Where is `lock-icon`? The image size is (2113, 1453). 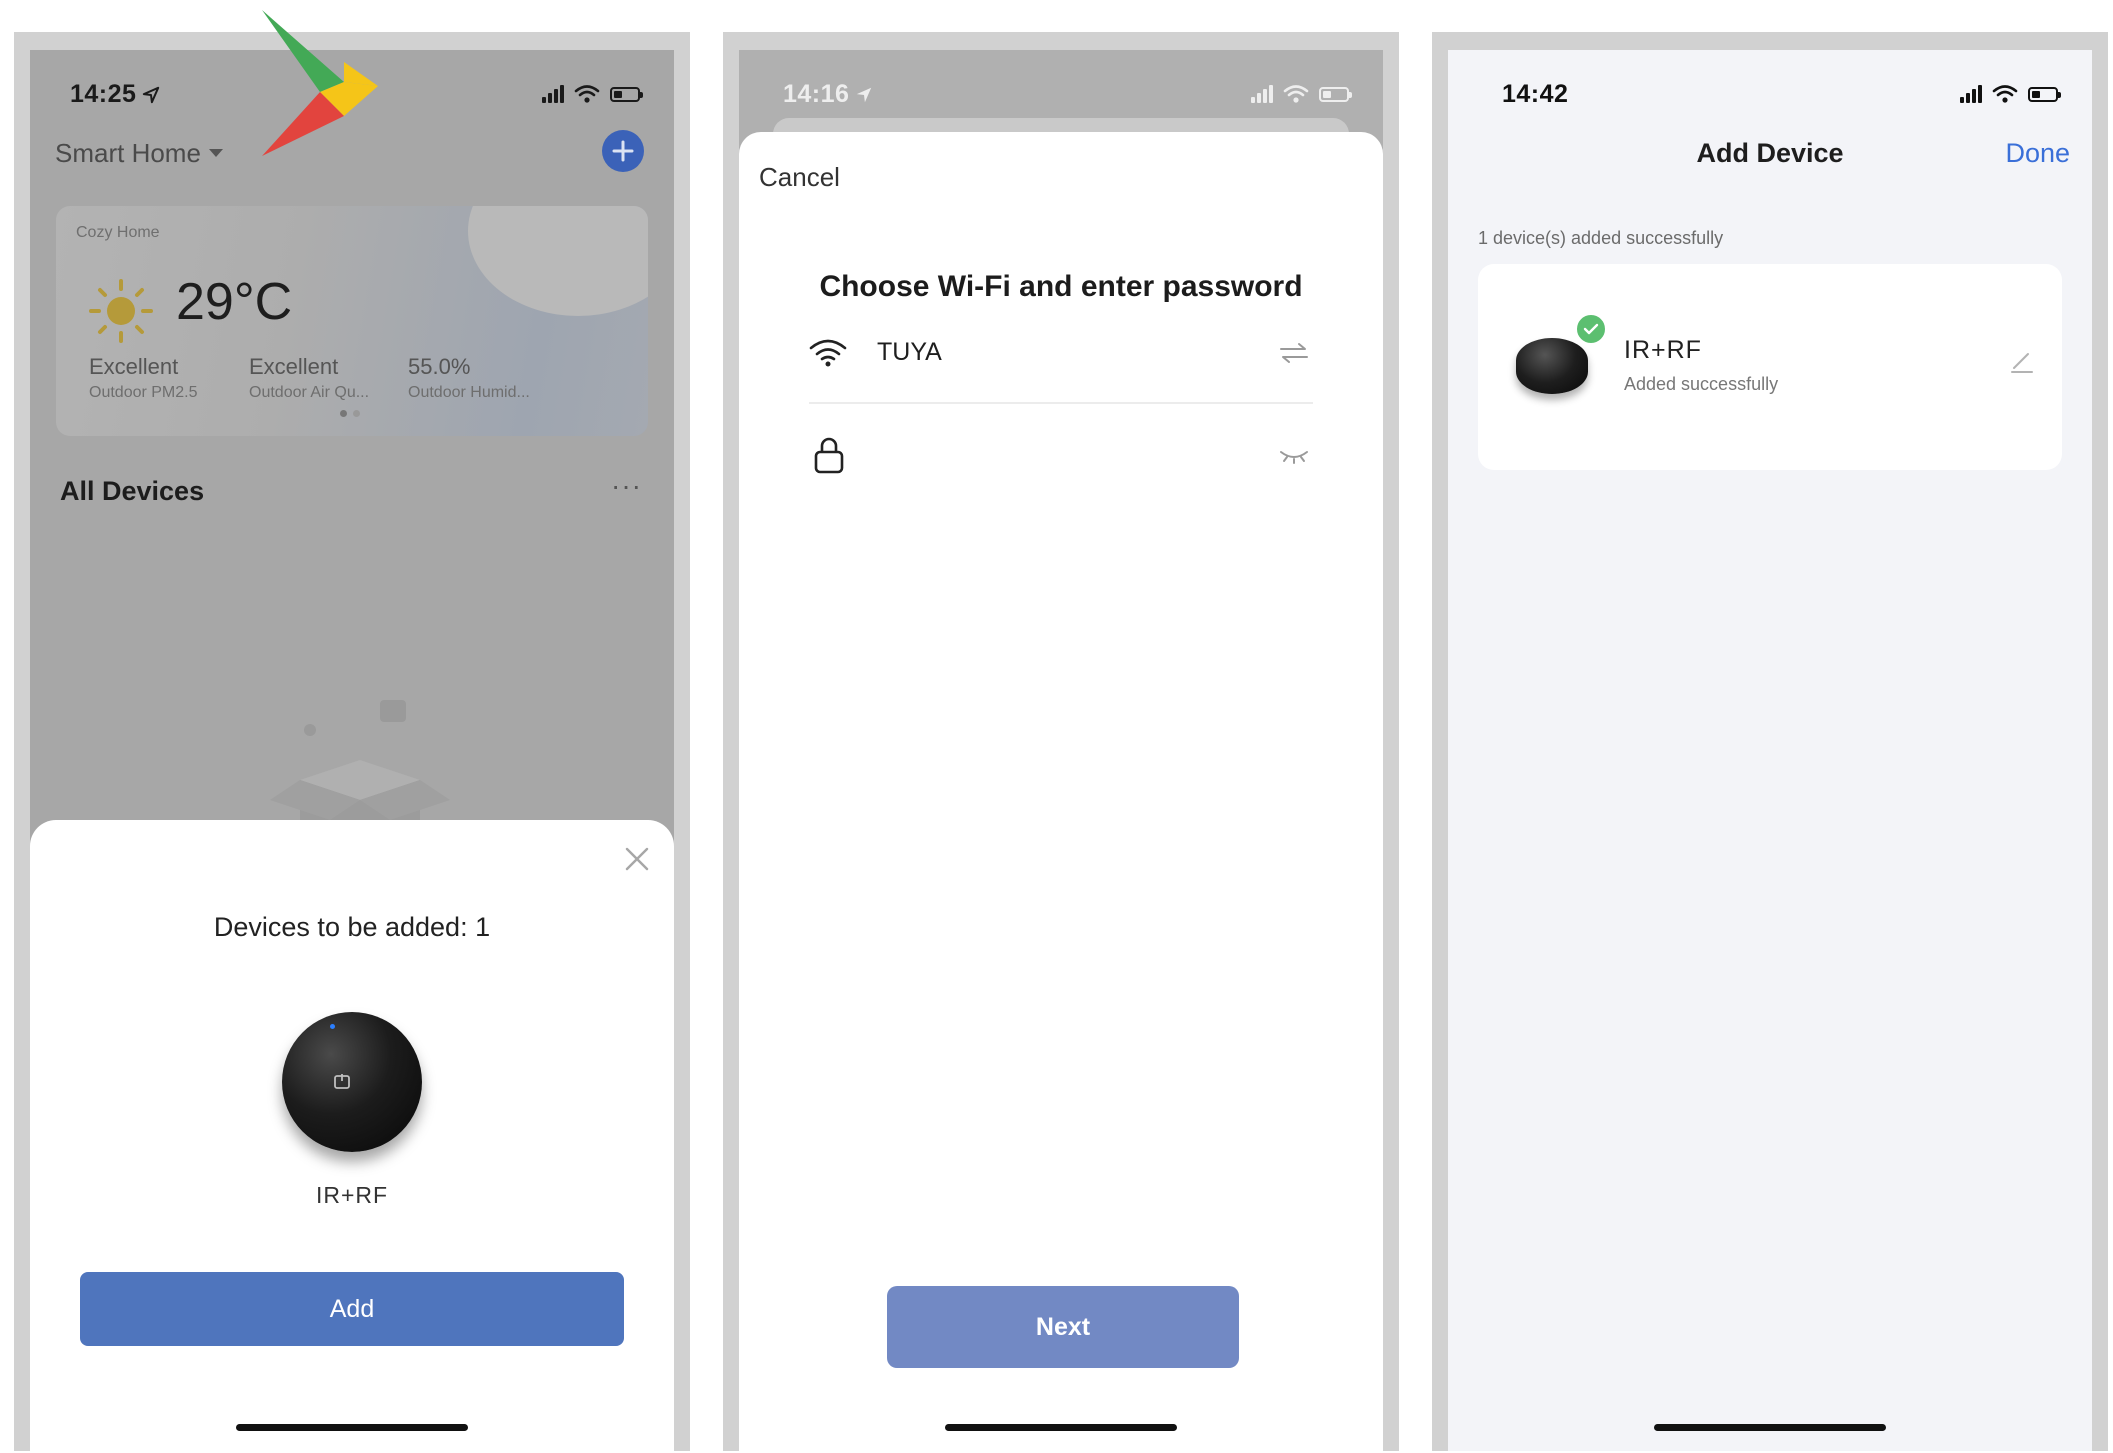 lock-icon is located at coordinates (829, 455).